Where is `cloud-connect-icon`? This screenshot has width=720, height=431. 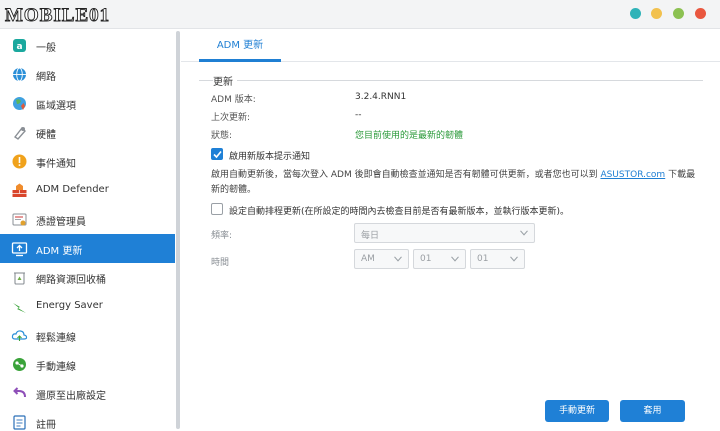
cloud-connect-icon is located at coordinates (19, 335).